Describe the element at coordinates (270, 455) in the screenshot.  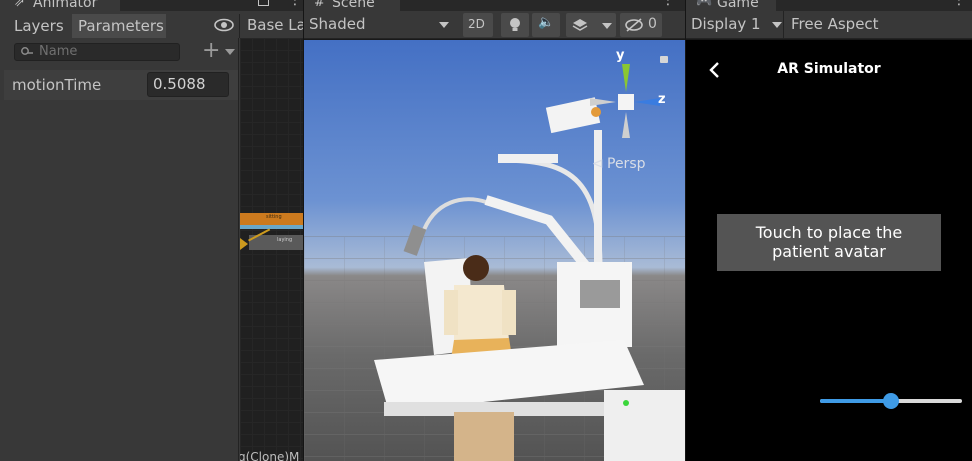
I see `graph-bottom-label: g(Clone)M` at that location.